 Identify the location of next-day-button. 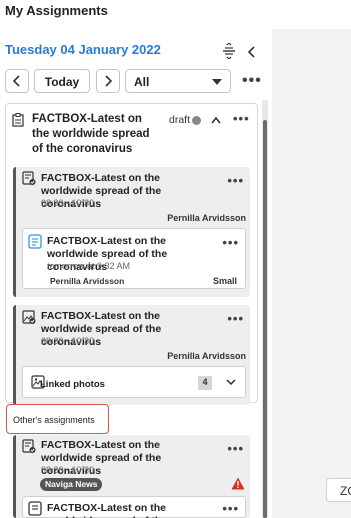
(108, 81).